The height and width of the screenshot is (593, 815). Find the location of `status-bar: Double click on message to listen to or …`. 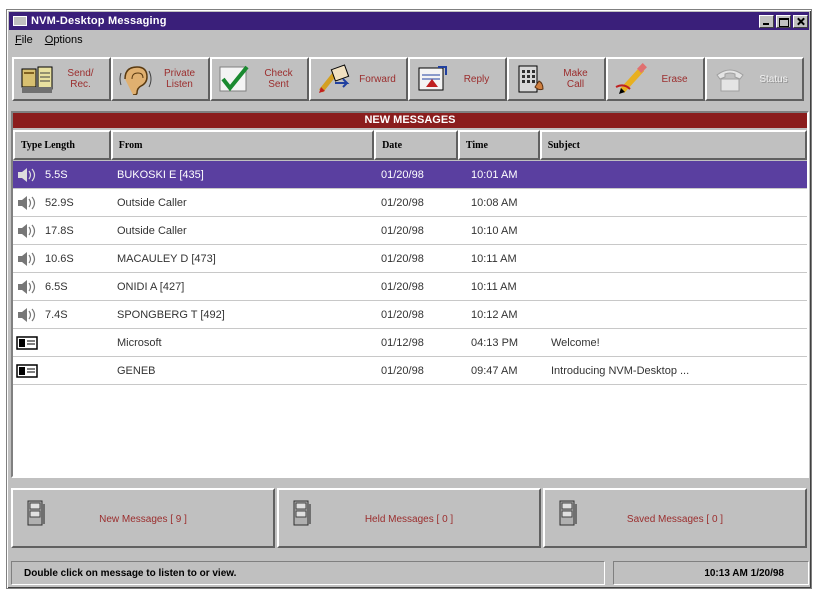

status-bar: Double click on message to listen to or … is located at coordinates (410, 573).